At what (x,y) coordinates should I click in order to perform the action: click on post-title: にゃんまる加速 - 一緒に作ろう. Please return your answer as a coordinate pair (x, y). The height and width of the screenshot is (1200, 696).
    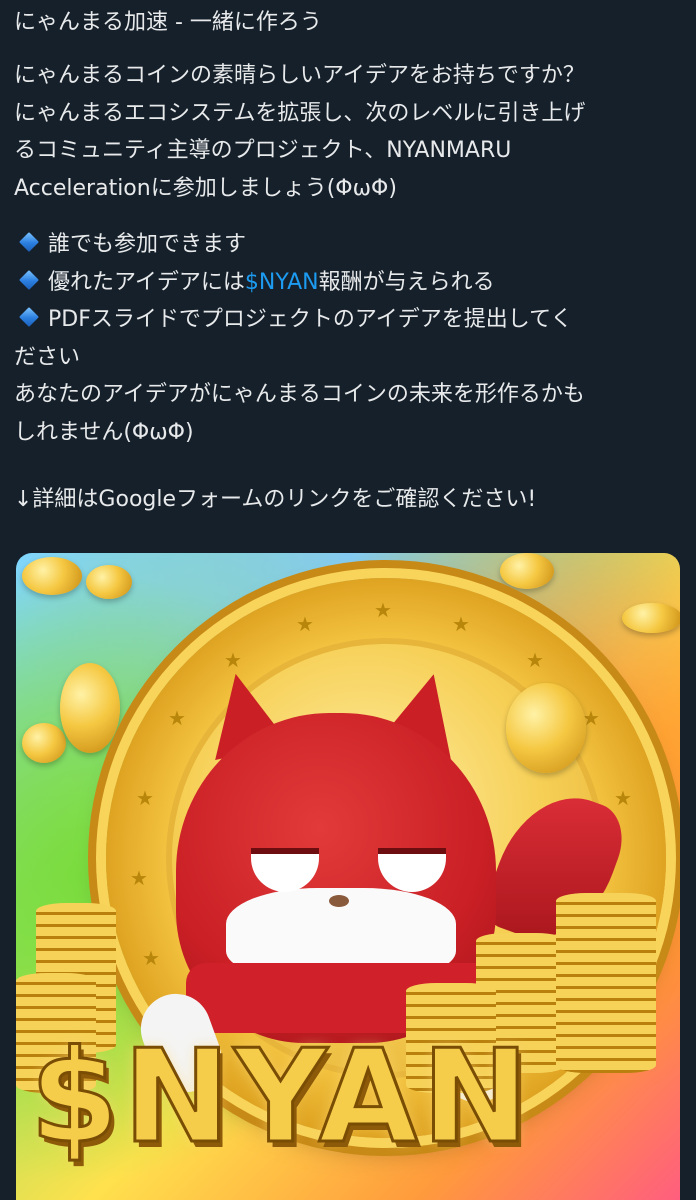
    Looking at the image, I should click on (168, 22).